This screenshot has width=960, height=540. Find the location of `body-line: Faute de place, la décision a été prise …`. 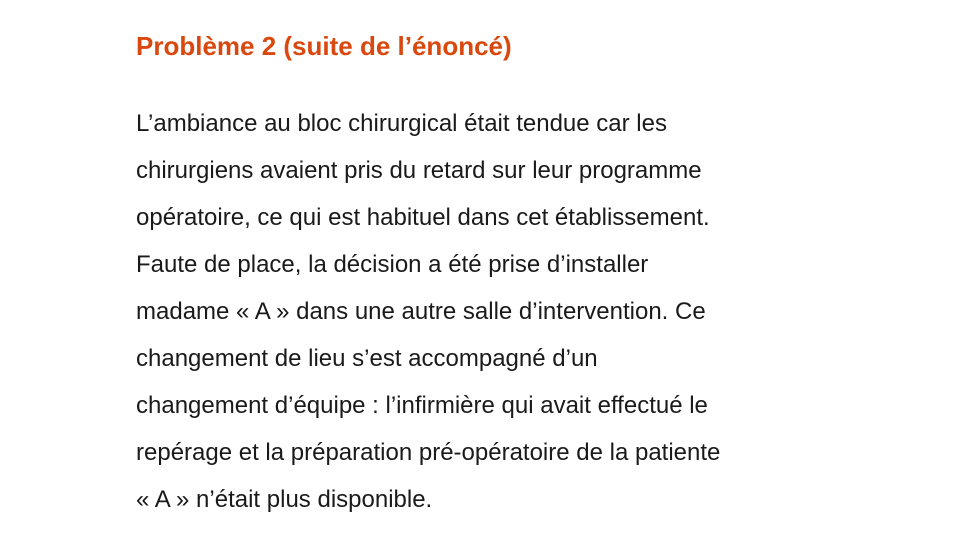

body-line: Faute de place, la décision a été prise … is located at coordinates (392, 264).